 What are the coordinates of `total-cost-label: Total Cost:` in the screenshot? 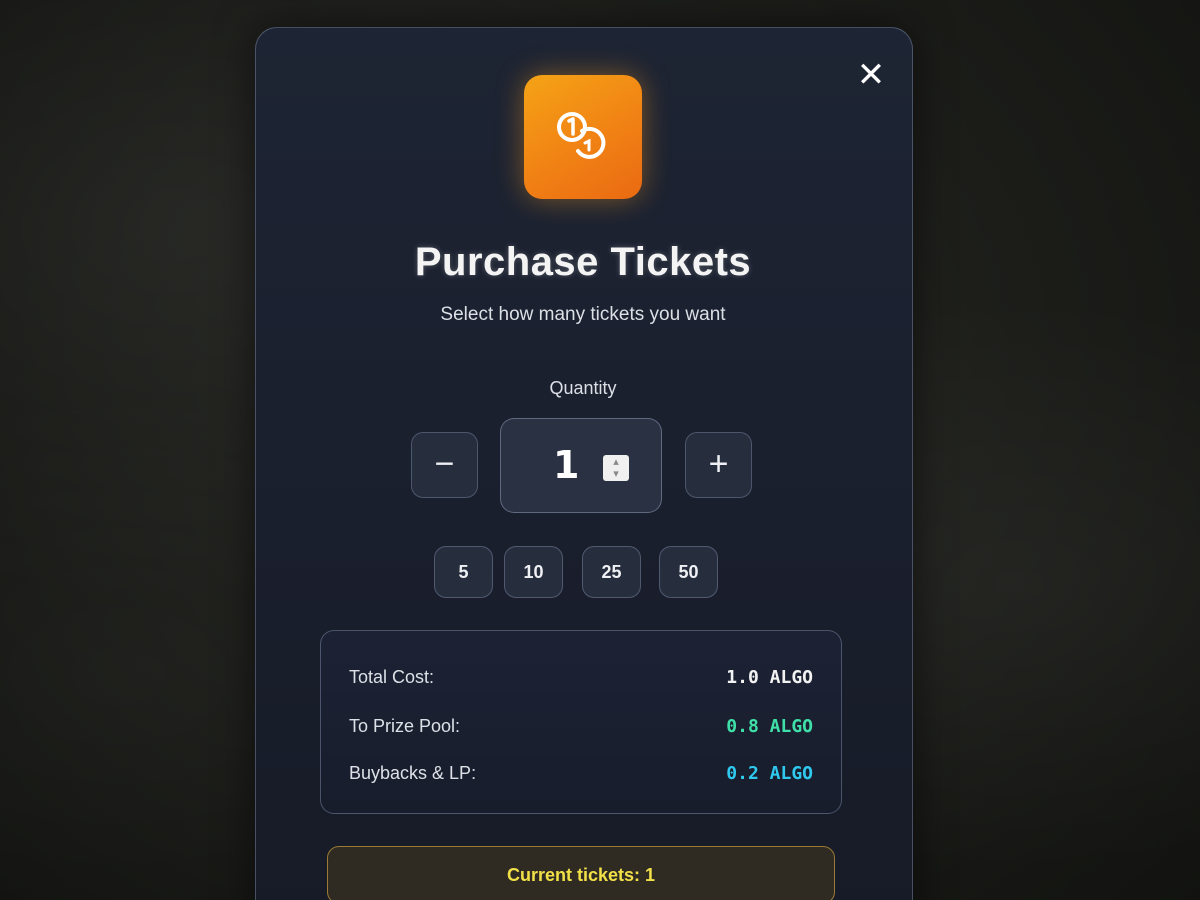 It's located at (392, 677).